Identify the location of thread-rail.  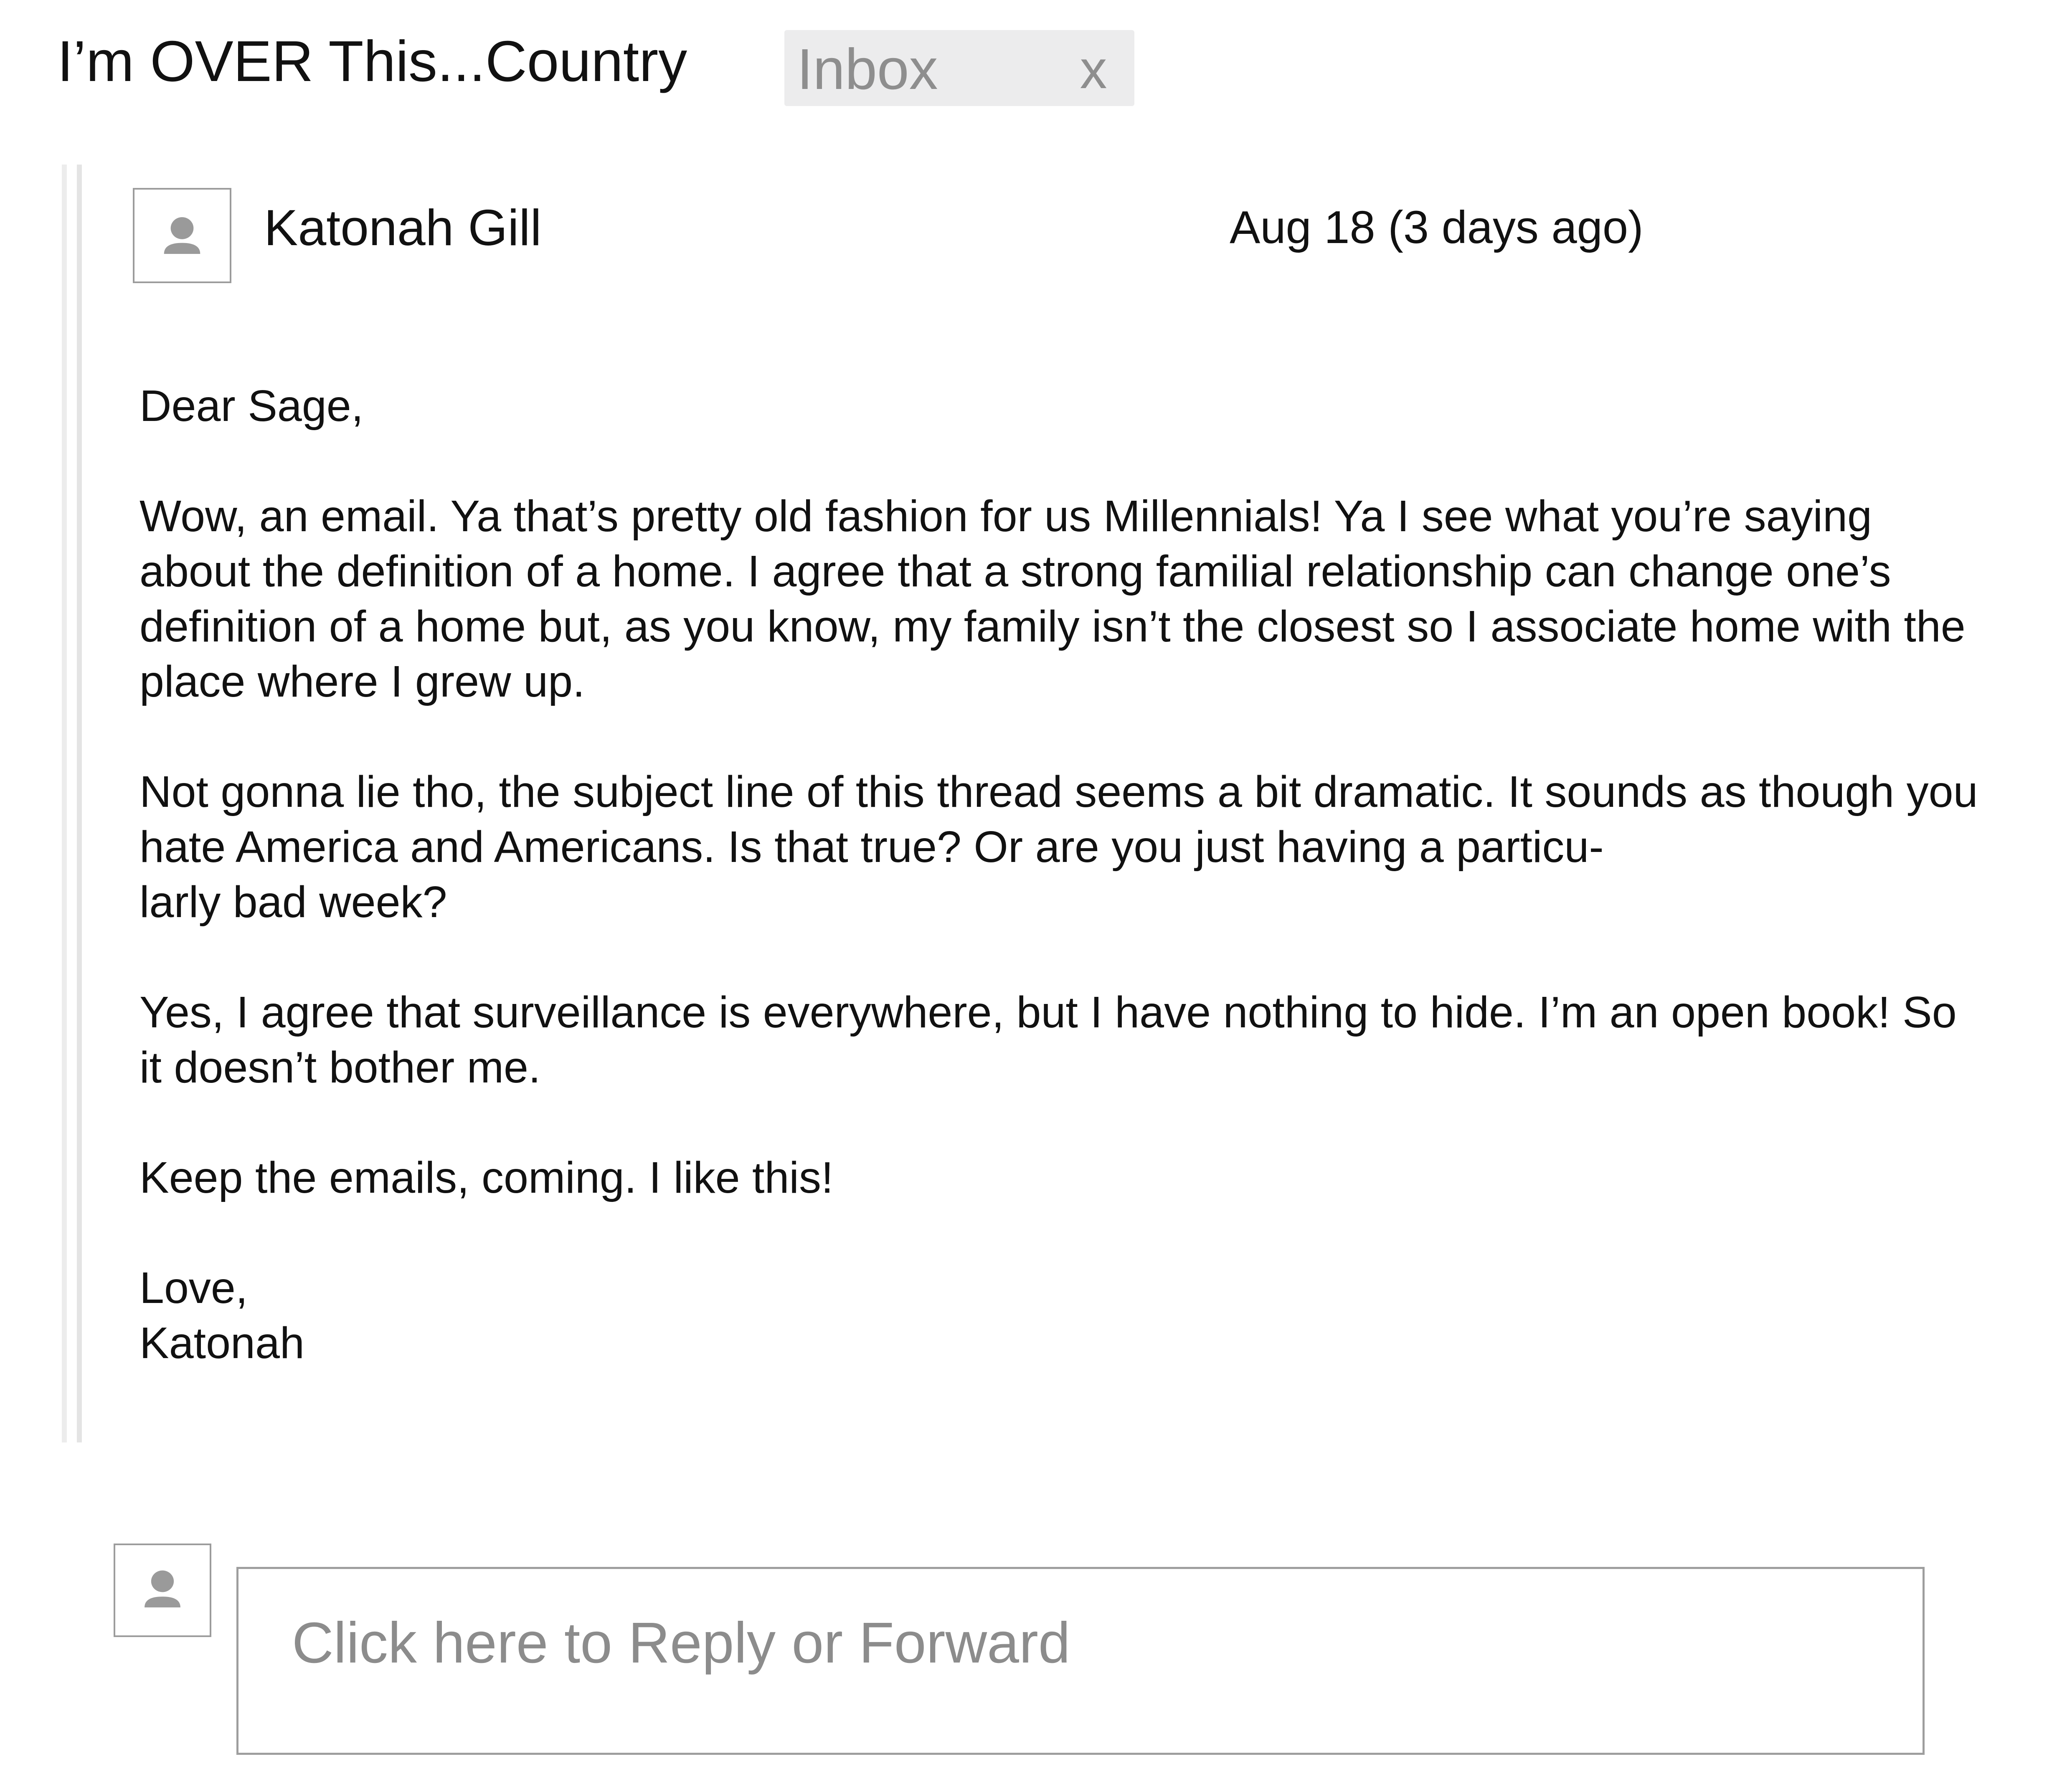
(65, 803).